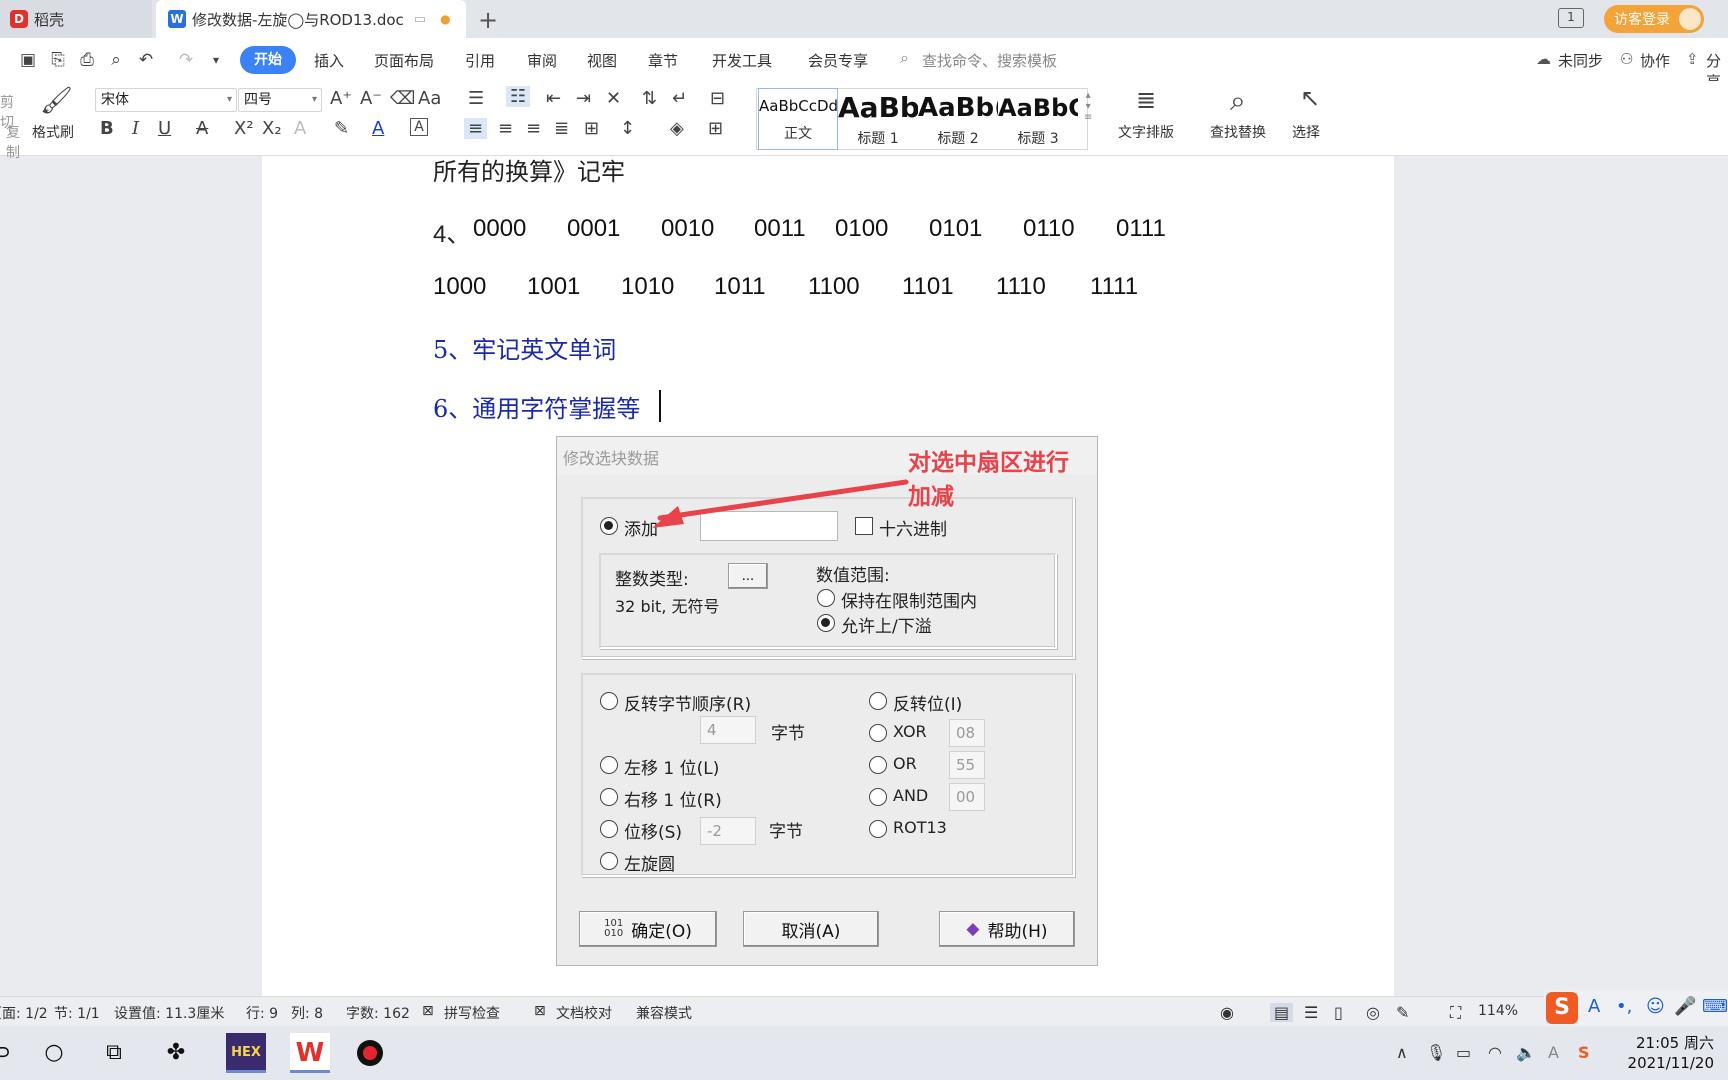 This screenshot has width=1728, height=1080. I want to click on range-overflow-radio, so click(826, 623).